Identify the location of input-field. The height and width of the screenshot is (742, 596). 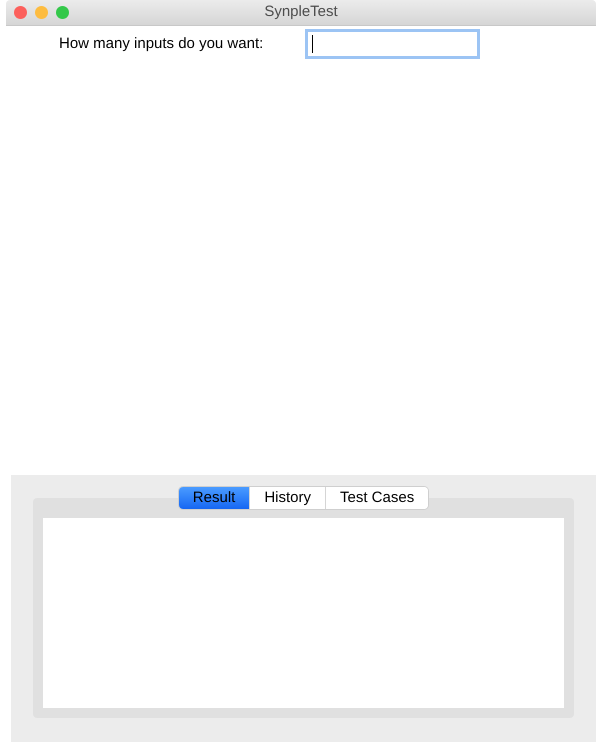
(392, 44).